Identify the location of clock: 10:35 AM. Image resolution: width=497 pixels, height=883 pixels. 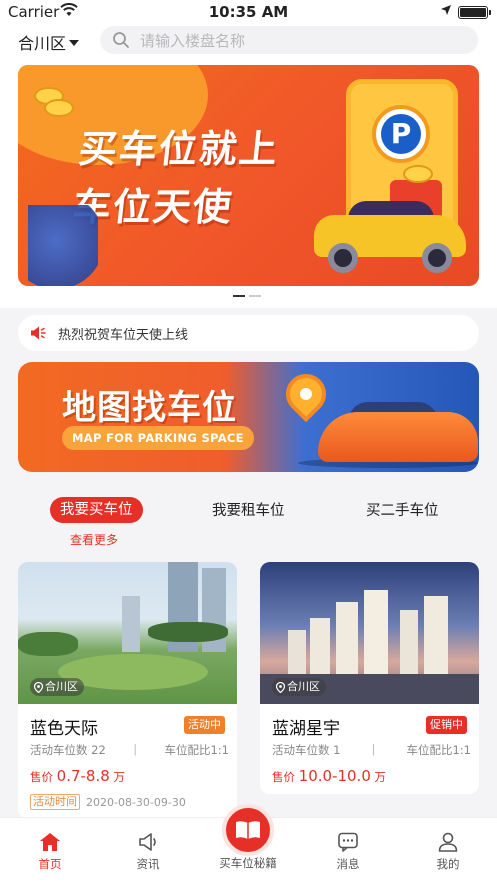
(248, 12).